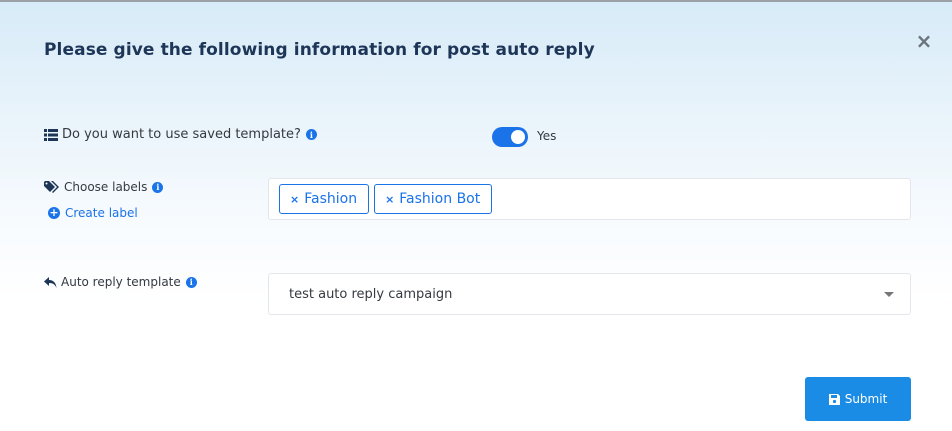 The image size is (952, 431). What do you see at coordinates (371, 294) in the screenshot?
I see `selected-template-text: test auto reply campaign` at bounding box center [371, 294].